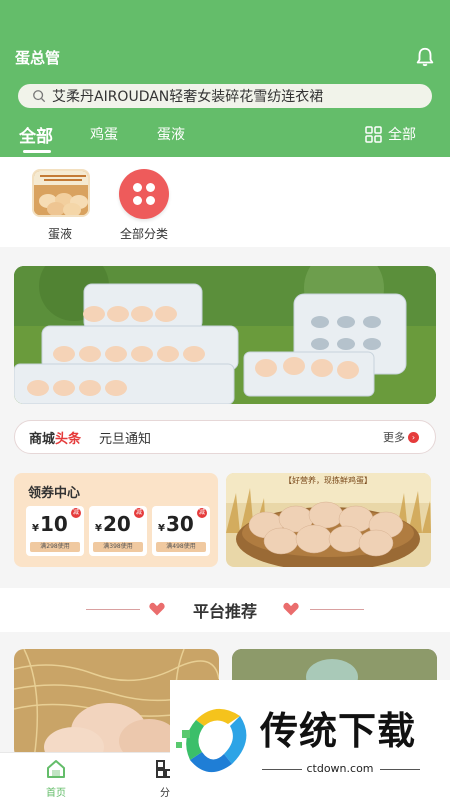  Describe the element at coordinates (56, 793) in the screenshot. I see `tab-label: 首页` at that location.